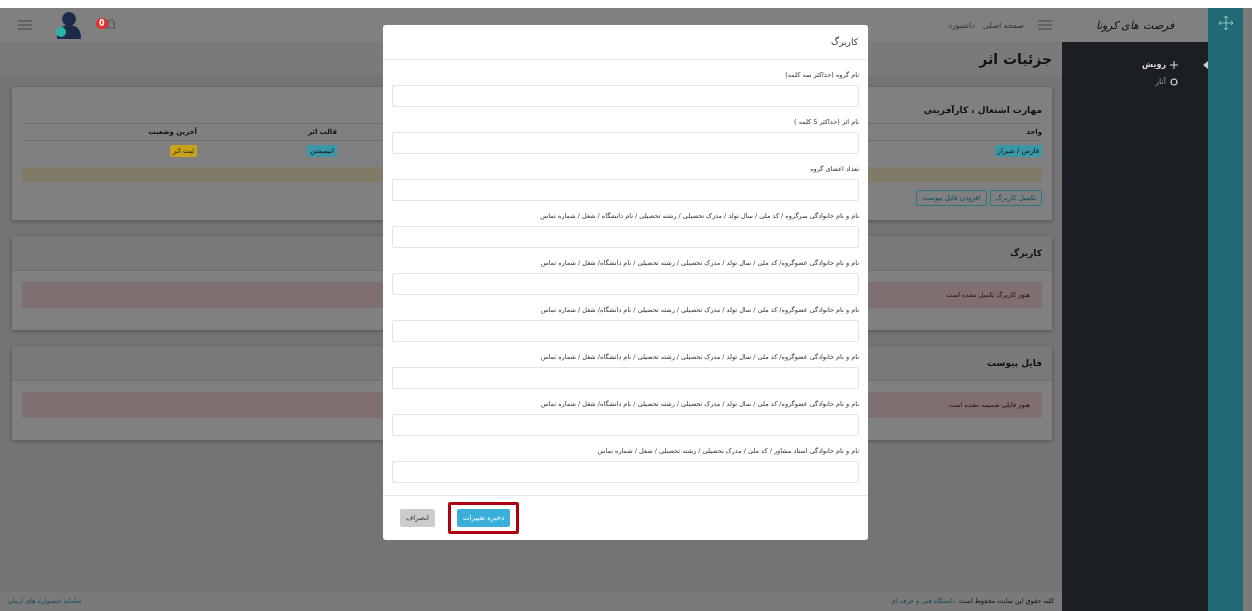 The image size is (1252, 611). Describe the element at coordinates (1014, 363) in the screenshot. I see `card-title: فایل پیوست` at that location.